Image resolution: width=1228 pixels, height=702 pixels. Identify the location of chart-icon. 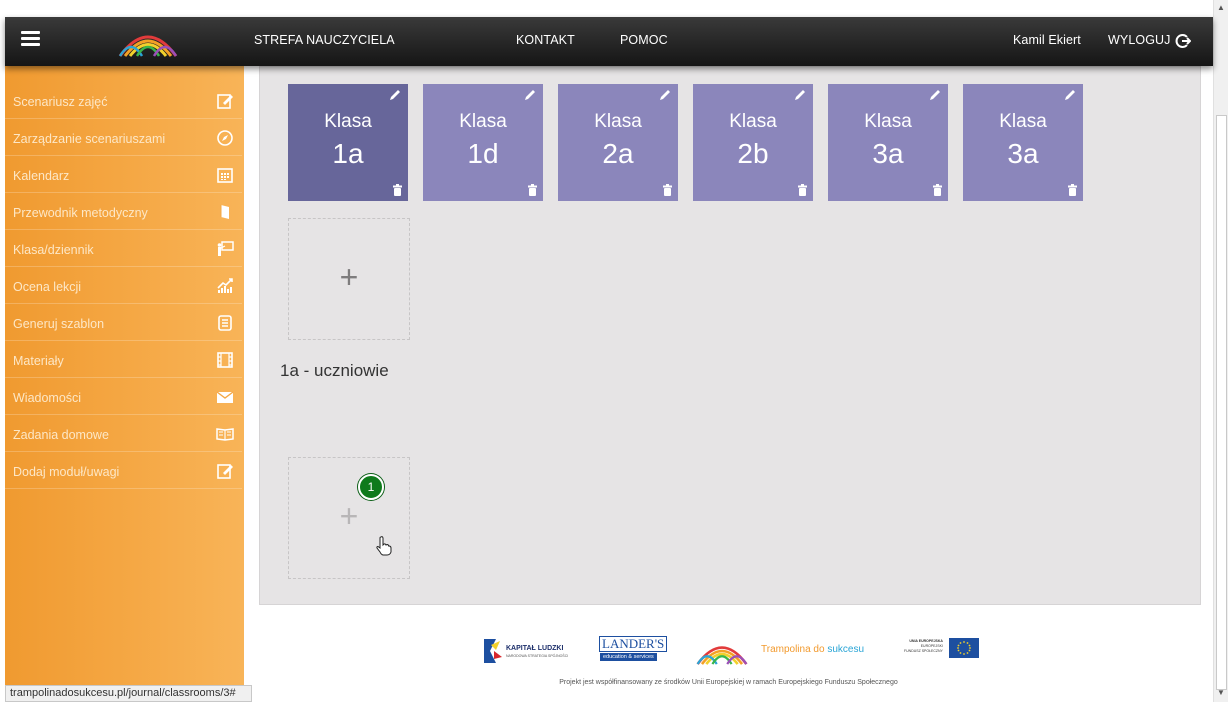
(225, 285).